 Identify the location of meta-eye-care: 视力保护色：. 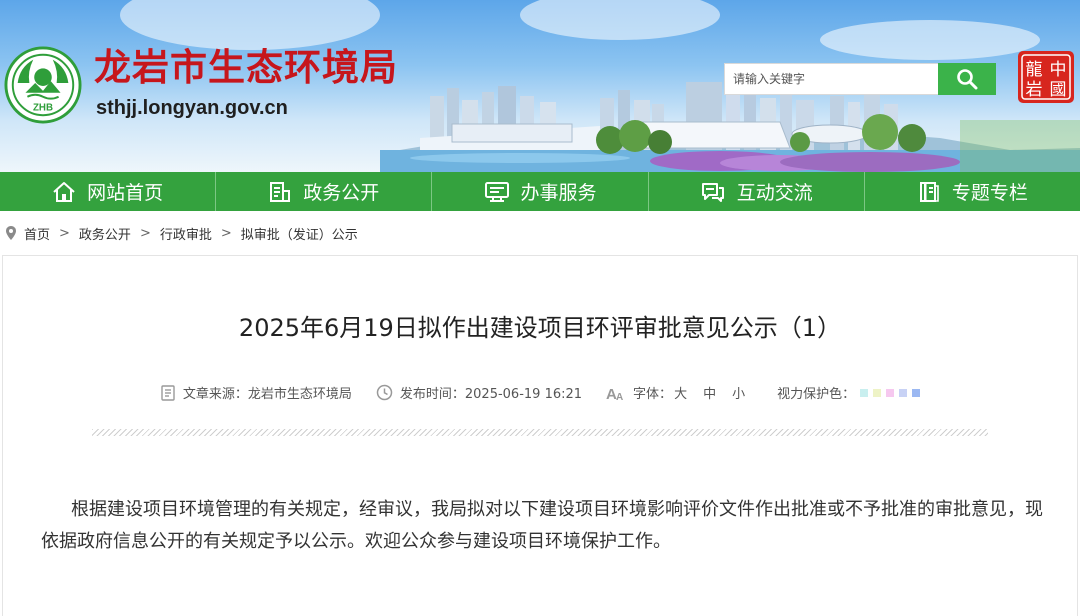
(849, 392).